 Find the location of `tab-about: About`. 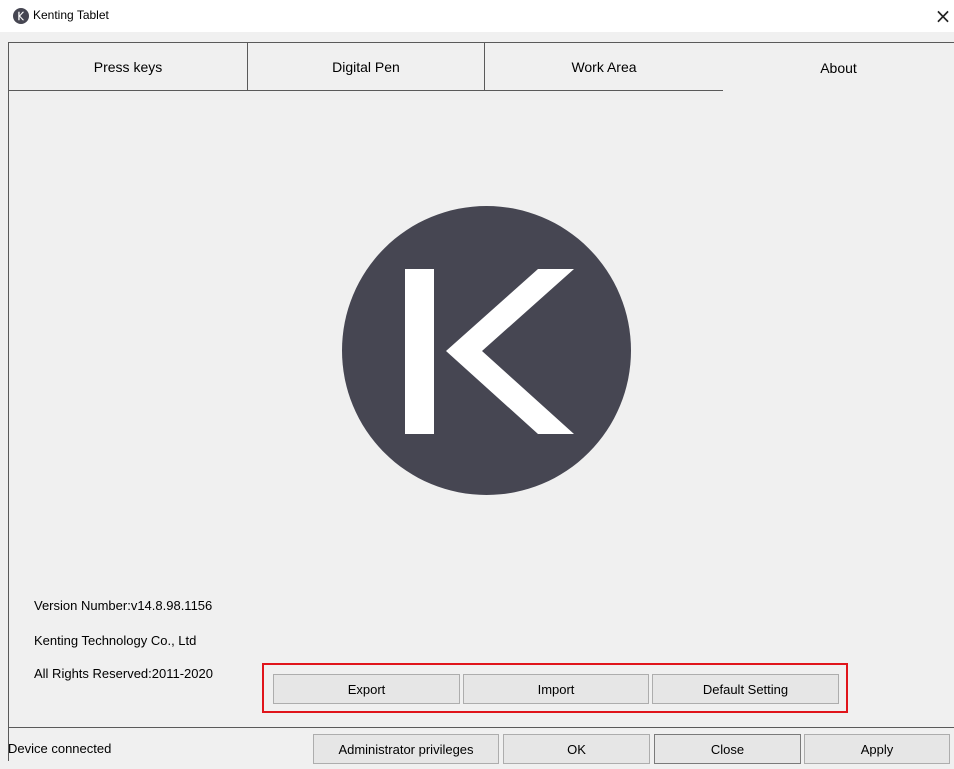

tab-about: About is located at coordinates (838, 67).